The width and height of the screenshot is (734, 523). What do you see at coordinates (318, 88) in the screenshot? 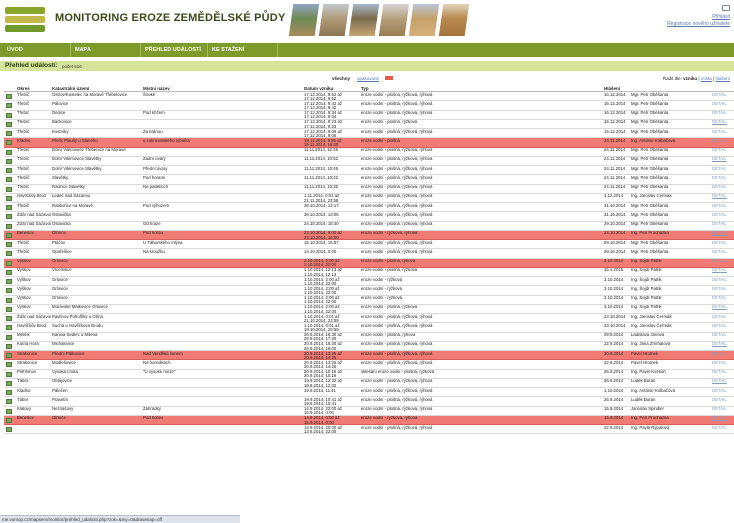
I see `col-datum: Datum vzniku` at bounding box center [318, 88].